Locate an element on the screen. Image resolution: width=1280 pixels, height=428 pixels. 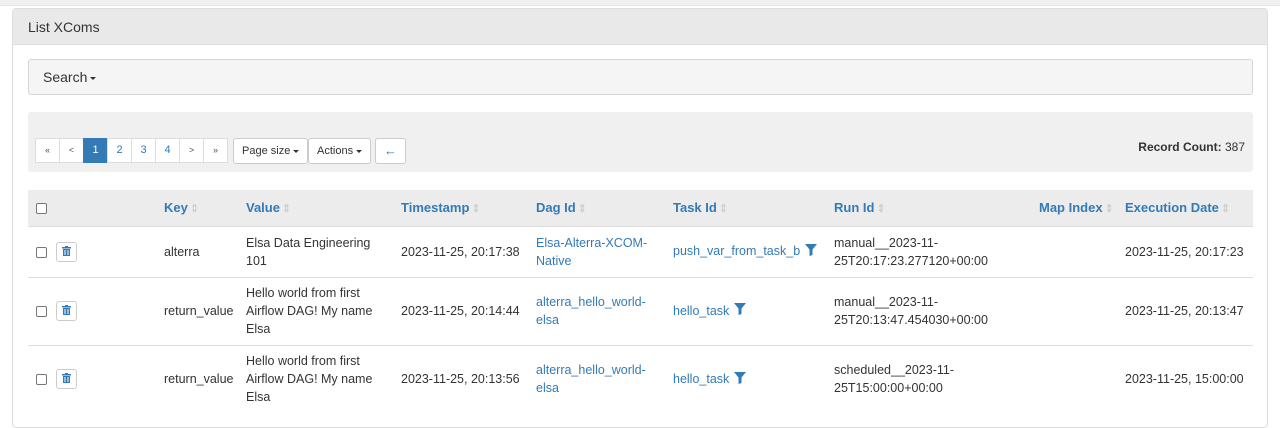
page-4: 4 is located at coordinates (167, 150).